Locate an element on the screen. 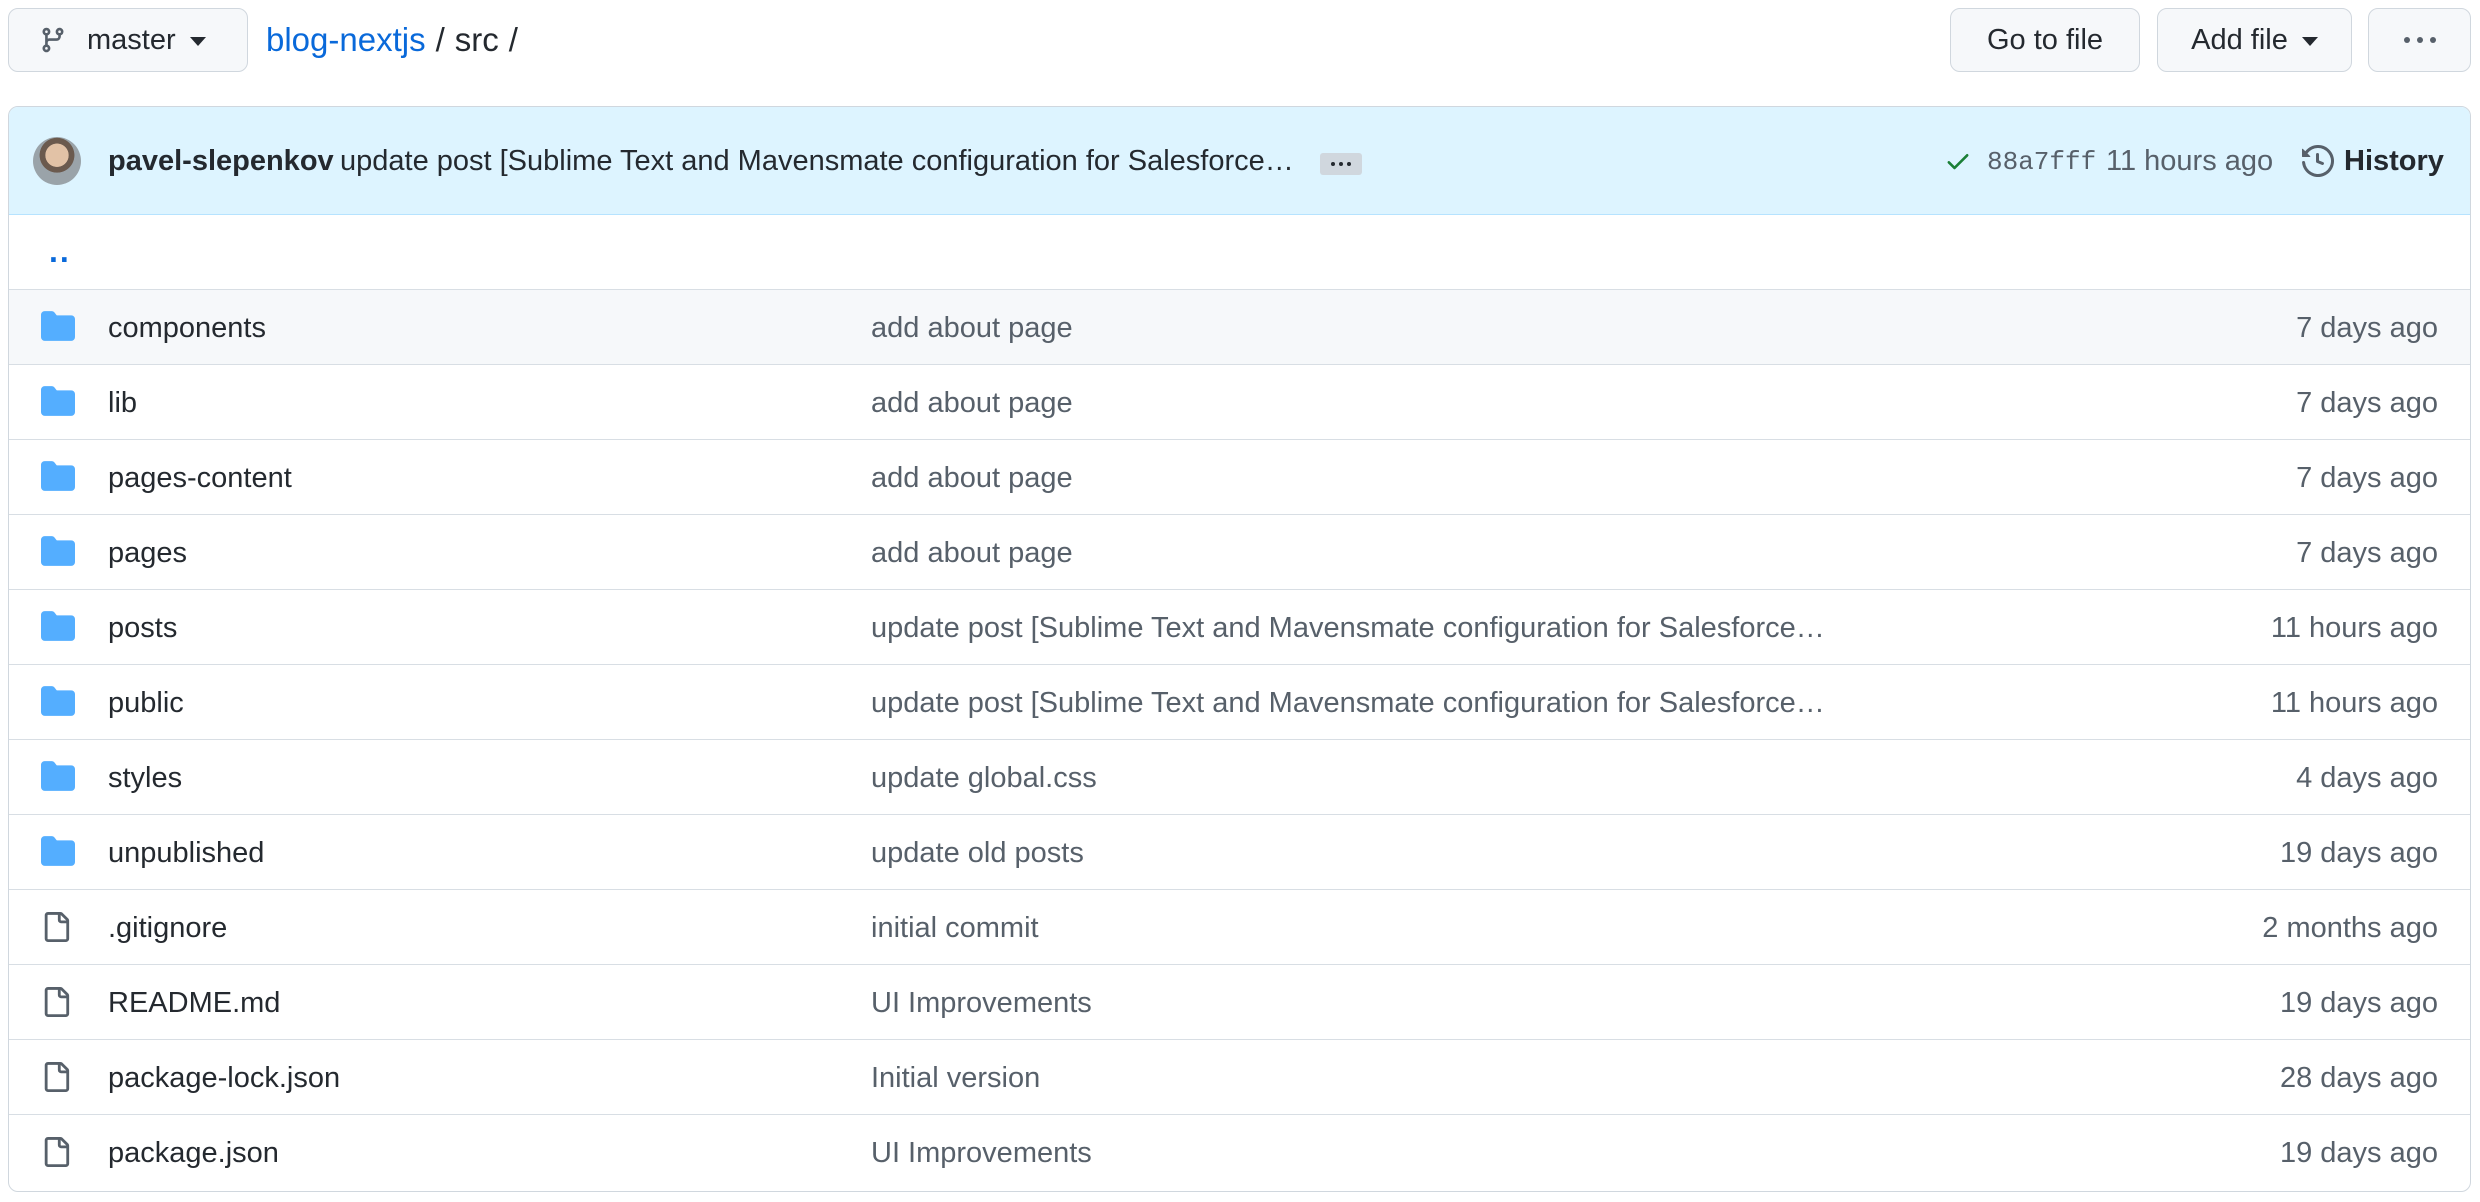  file-commit-age: 2 months ago is located at coordinates (2350, 928).